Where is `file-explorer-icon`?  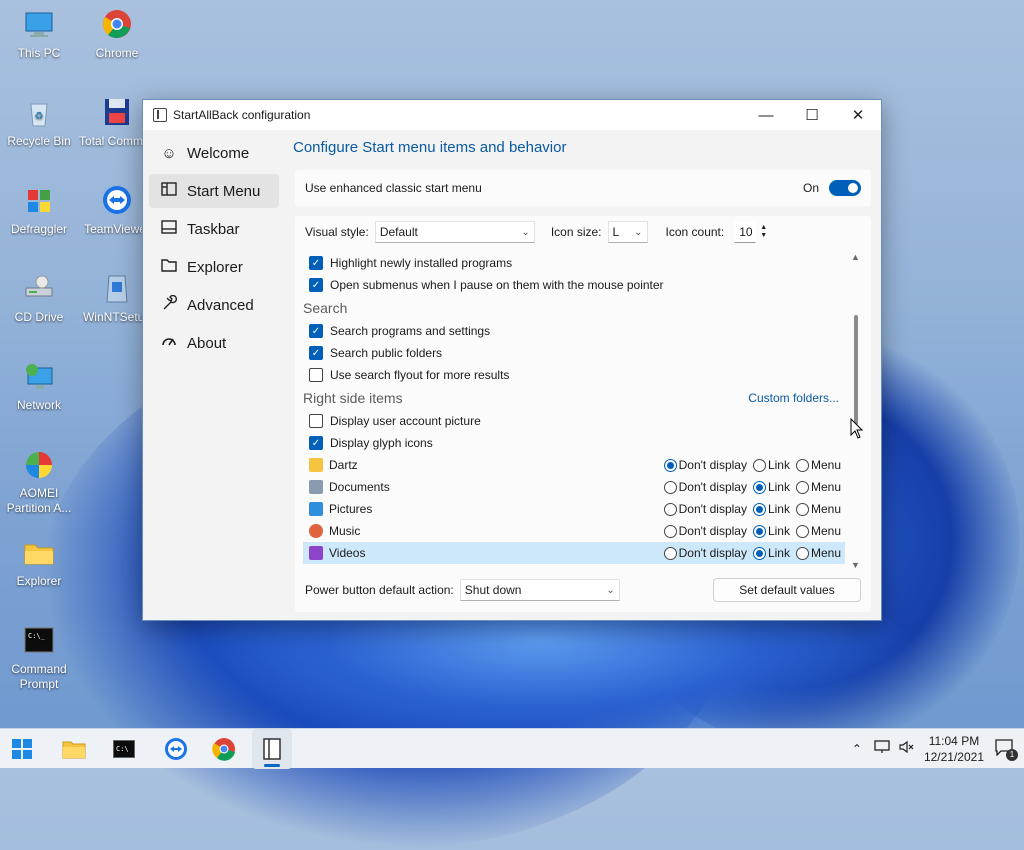 file-explorer-icon is located at coordinates (74, 749).